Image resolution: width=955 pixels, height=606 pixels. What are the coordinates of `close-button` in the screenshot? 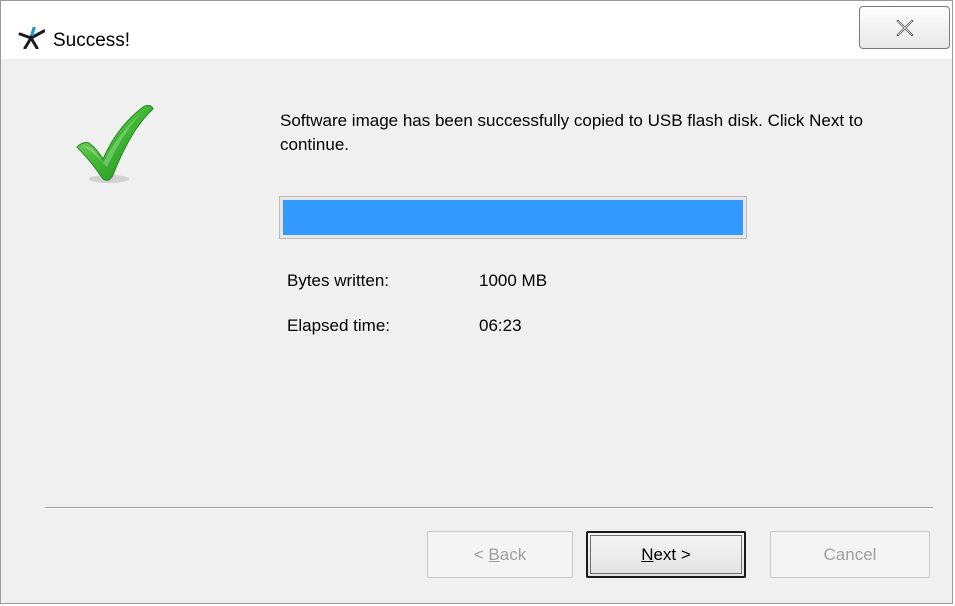 It's located at (904, 27).